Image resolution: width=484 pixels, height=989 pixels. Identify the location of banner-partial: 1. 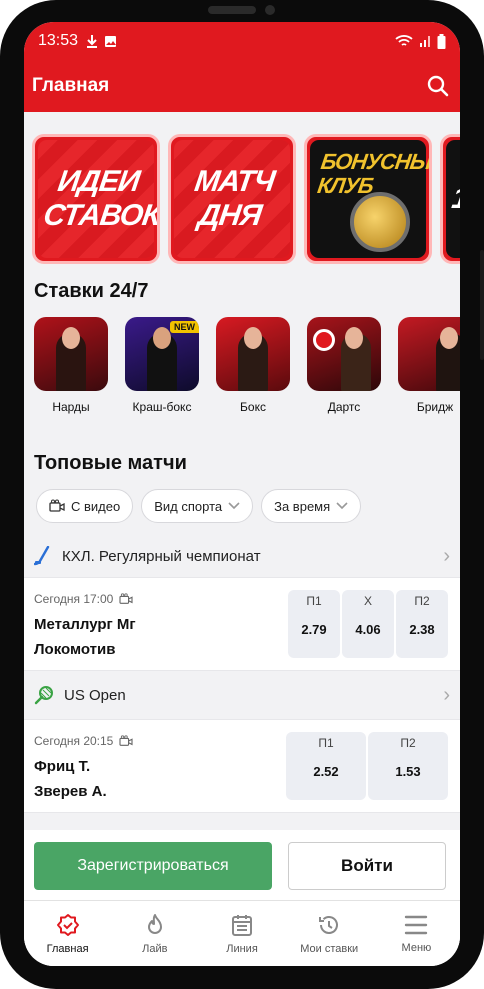
(450, 199).